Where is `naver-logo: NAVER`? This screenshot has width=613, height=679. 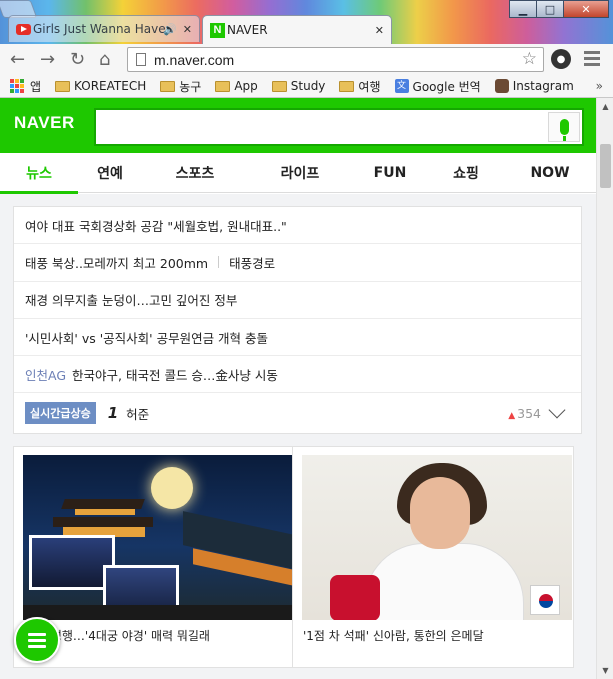
naver-logo: NAVER is located at coordinates (44, 123).